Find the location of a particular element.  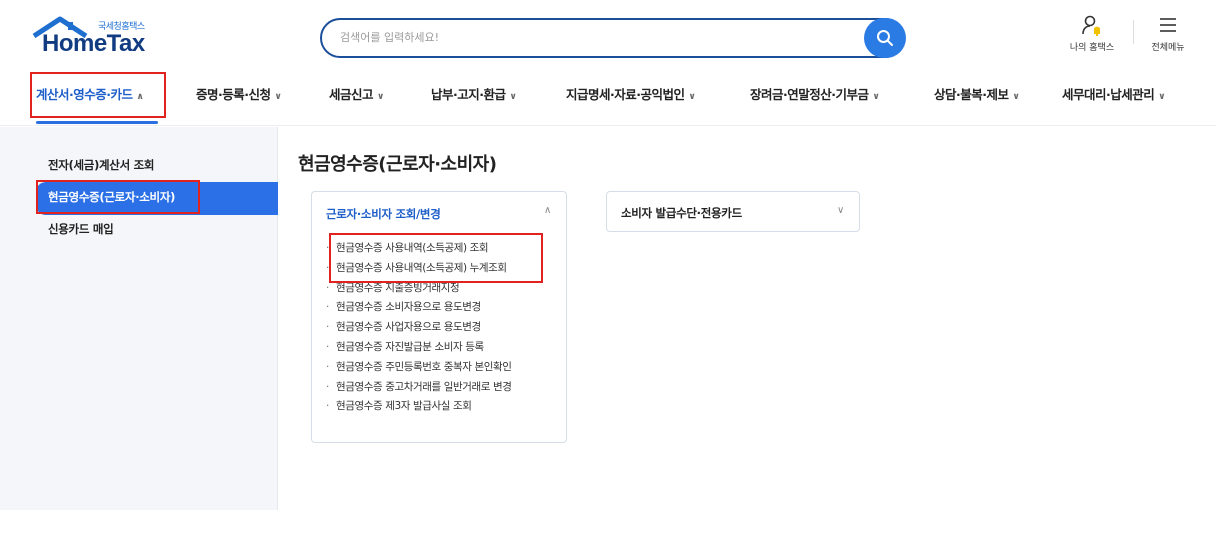

gnb-item-certificates: 증명·등록·신청 ∨ is located at coordinates (240, 97).